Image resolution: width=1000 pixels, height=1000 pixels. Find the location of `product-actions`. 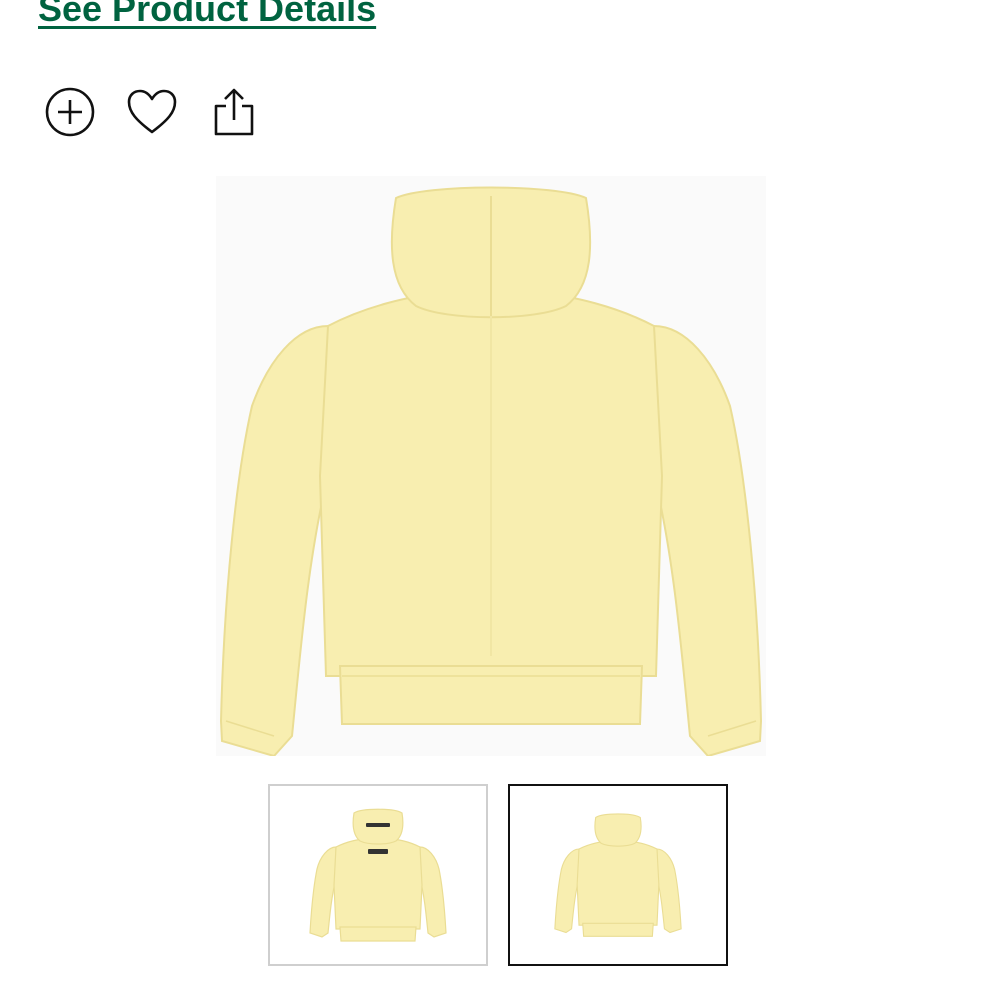

product-actions is located at coordinates (152, 112).